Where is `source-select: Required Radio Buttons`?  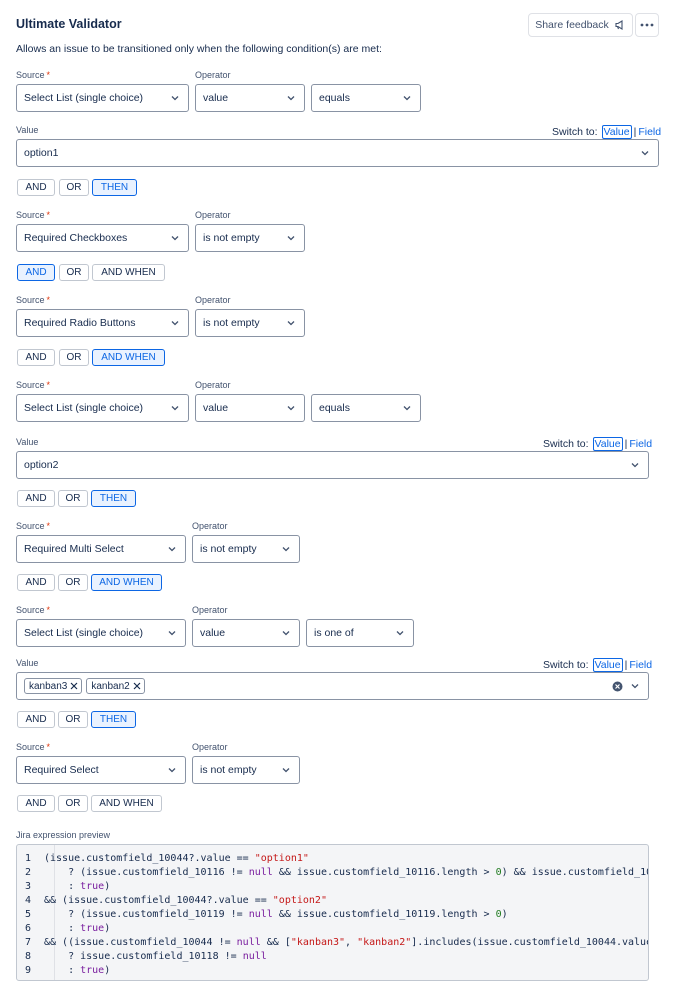
source-select: Required Radio Buttons is located at coordinates (102, 323).